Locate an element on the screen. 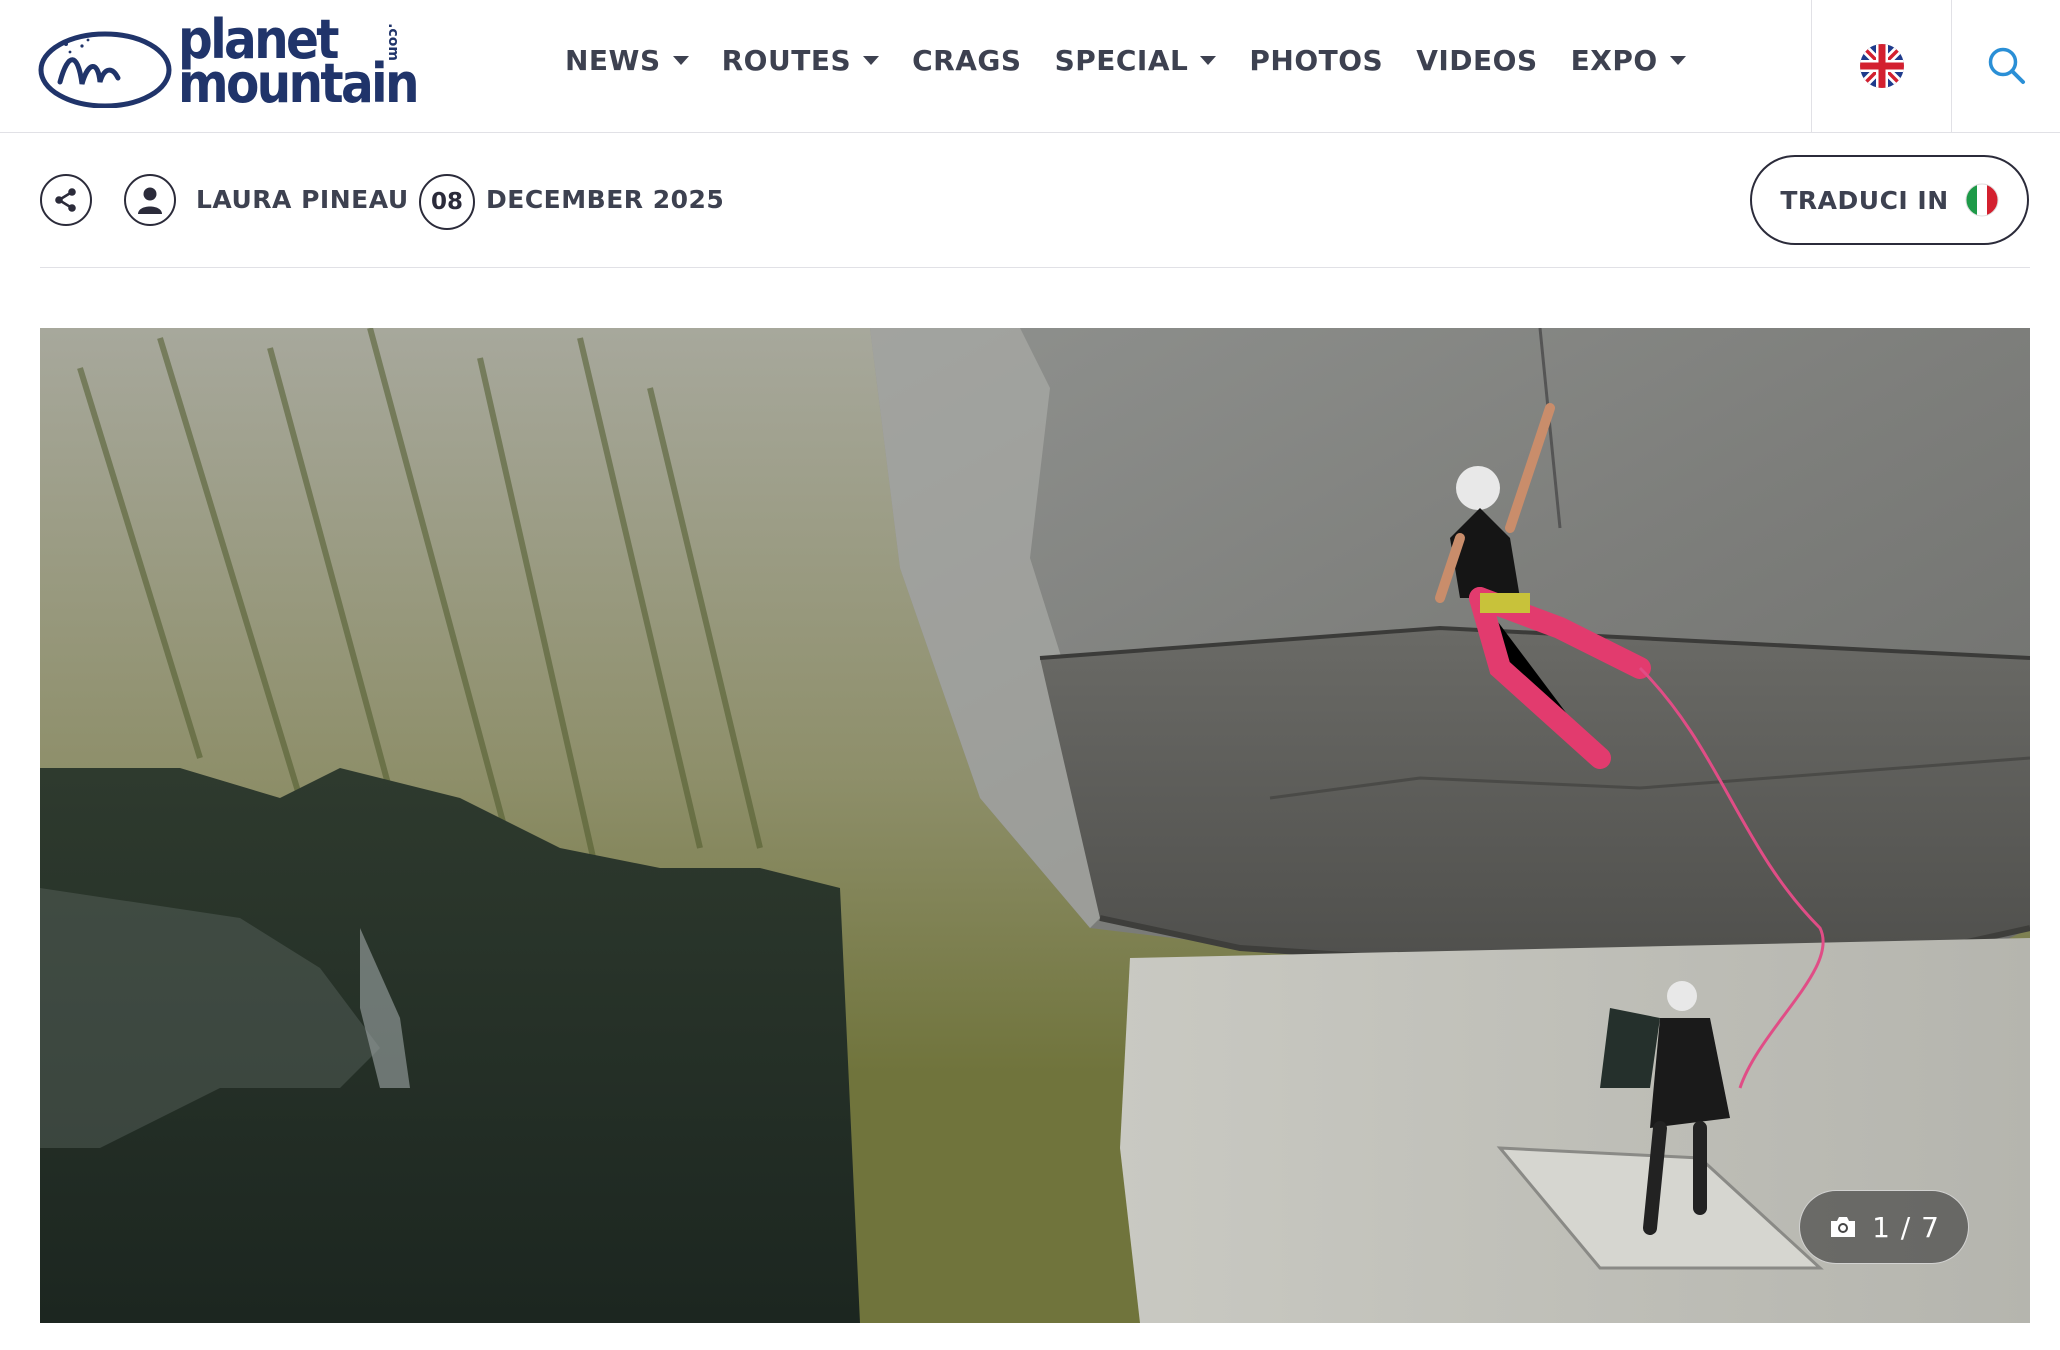 The width and height of the screenshot is (2060, 1350). share-button is located at coordinates (66, 200).